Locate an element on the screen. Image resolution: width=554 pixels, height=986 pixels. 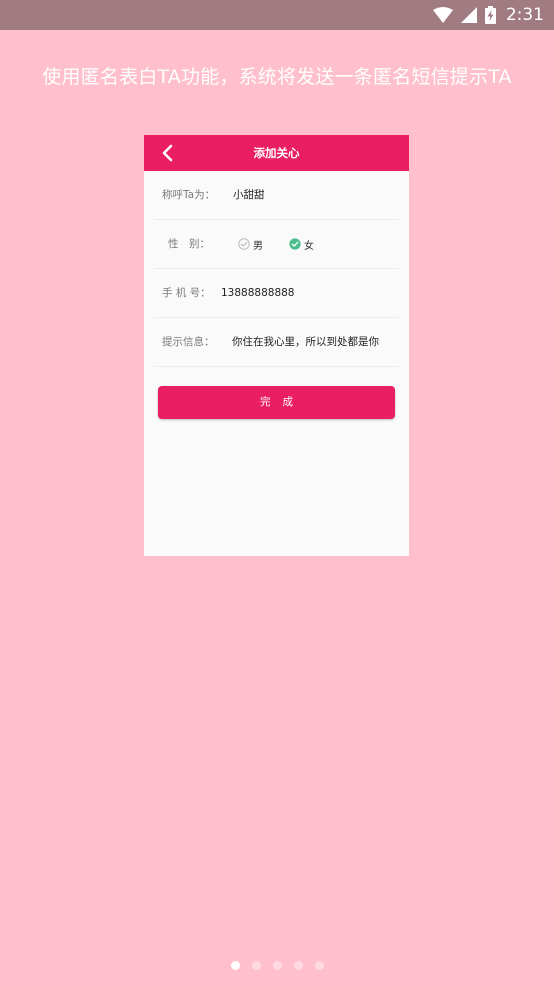
gender-option-female: 女 is located at coordinates (301, 244).